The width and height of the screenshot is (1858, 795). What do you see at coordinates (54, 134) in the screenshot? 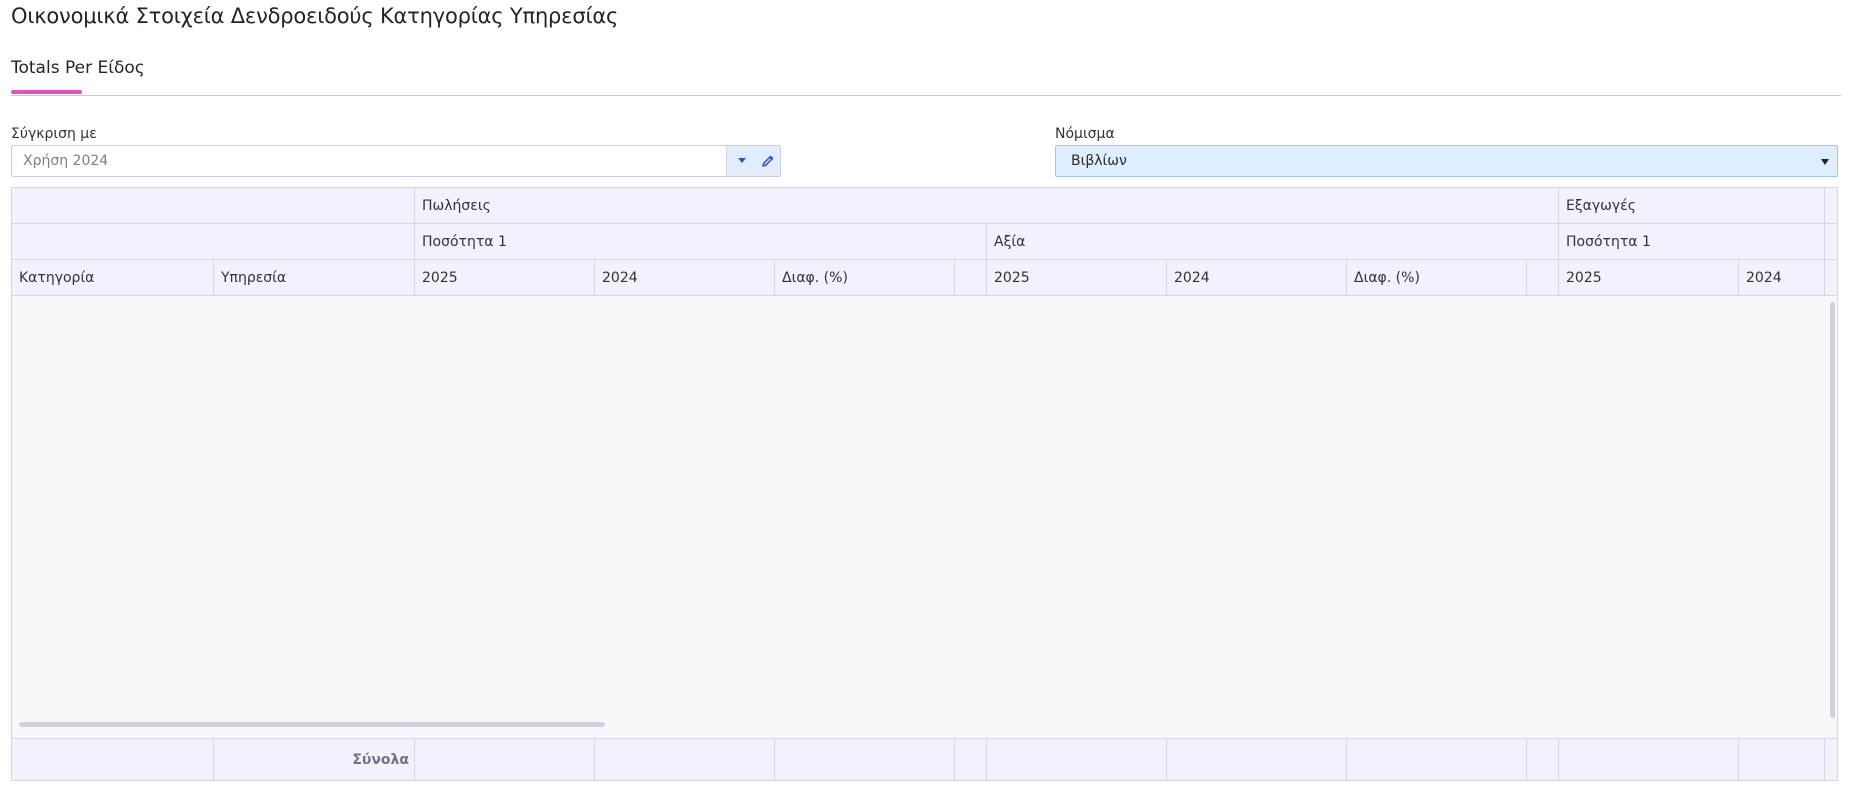
I see `compare-label: Σύγκριση με` at bounding box center [54, 134].